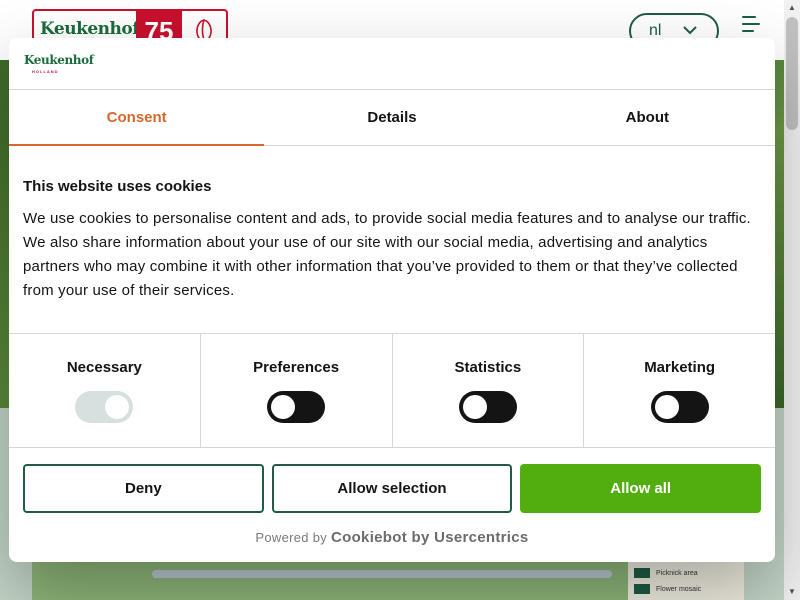 The image size is (800, 600). What do you see at coordinates (792, 73) in the screenshot?
I see `scrollbar-thumb` at bounding box center [792, 73].